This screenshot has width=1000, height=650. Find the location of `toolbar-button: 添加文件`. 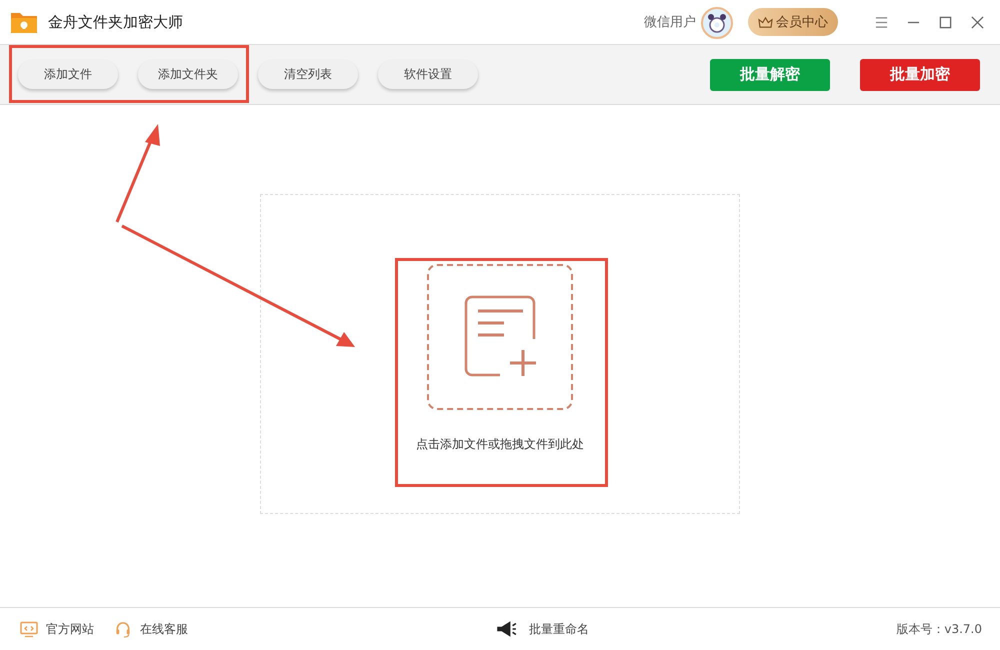

toolbar-button: 添加文件 is located at coordinates (68, 74).